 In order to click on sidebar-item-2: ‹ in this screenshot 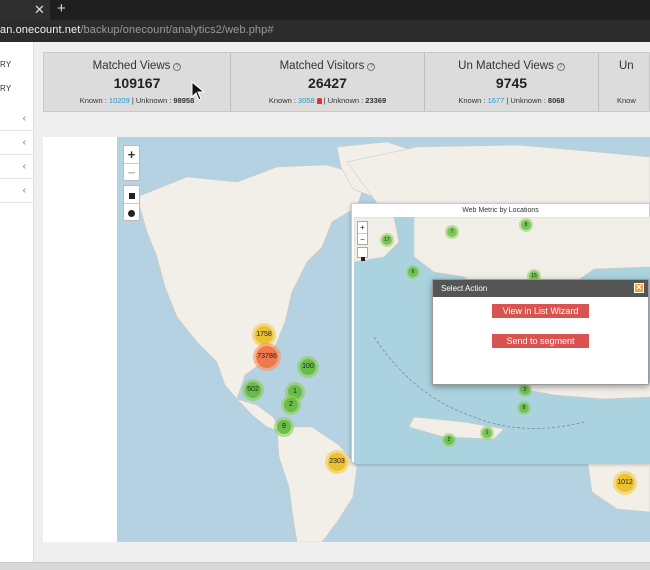, I will do `click(16, 143)`.